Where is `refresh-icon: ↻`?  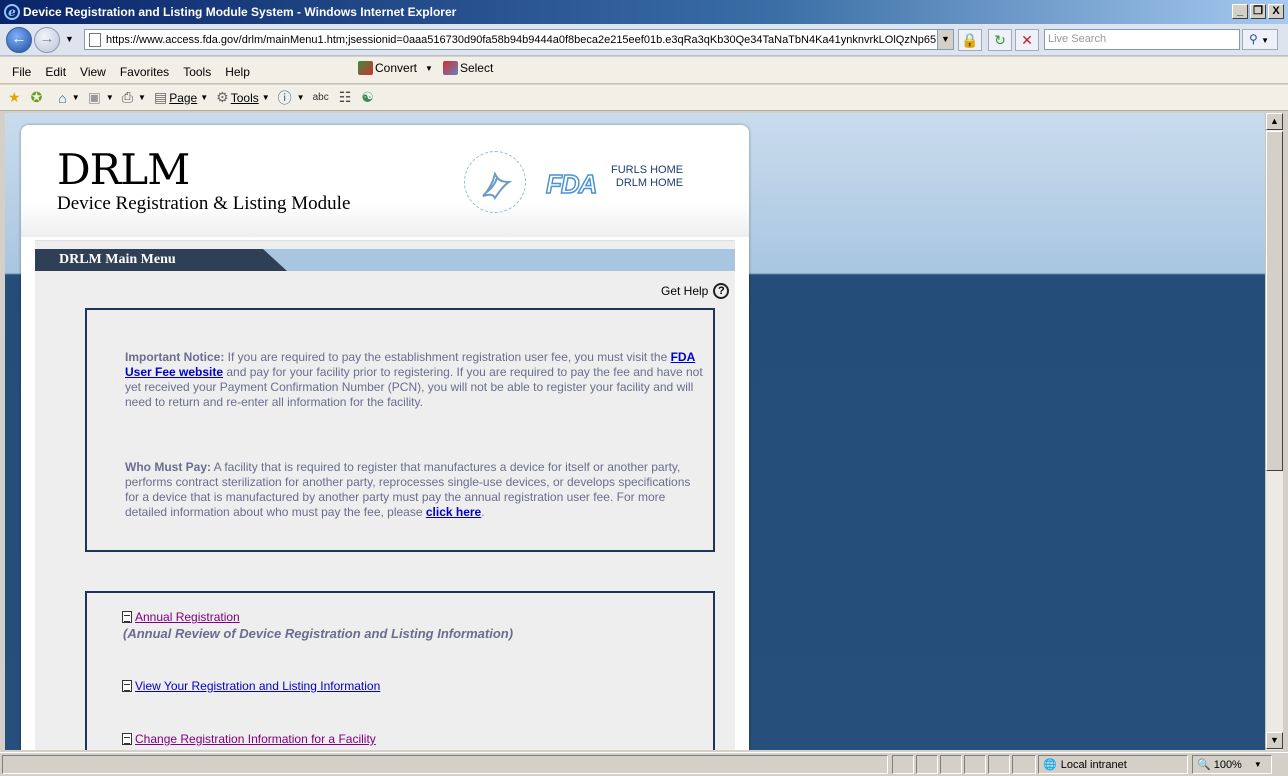
refresh-icon: ↻ is located at coordinates (1000, 40).